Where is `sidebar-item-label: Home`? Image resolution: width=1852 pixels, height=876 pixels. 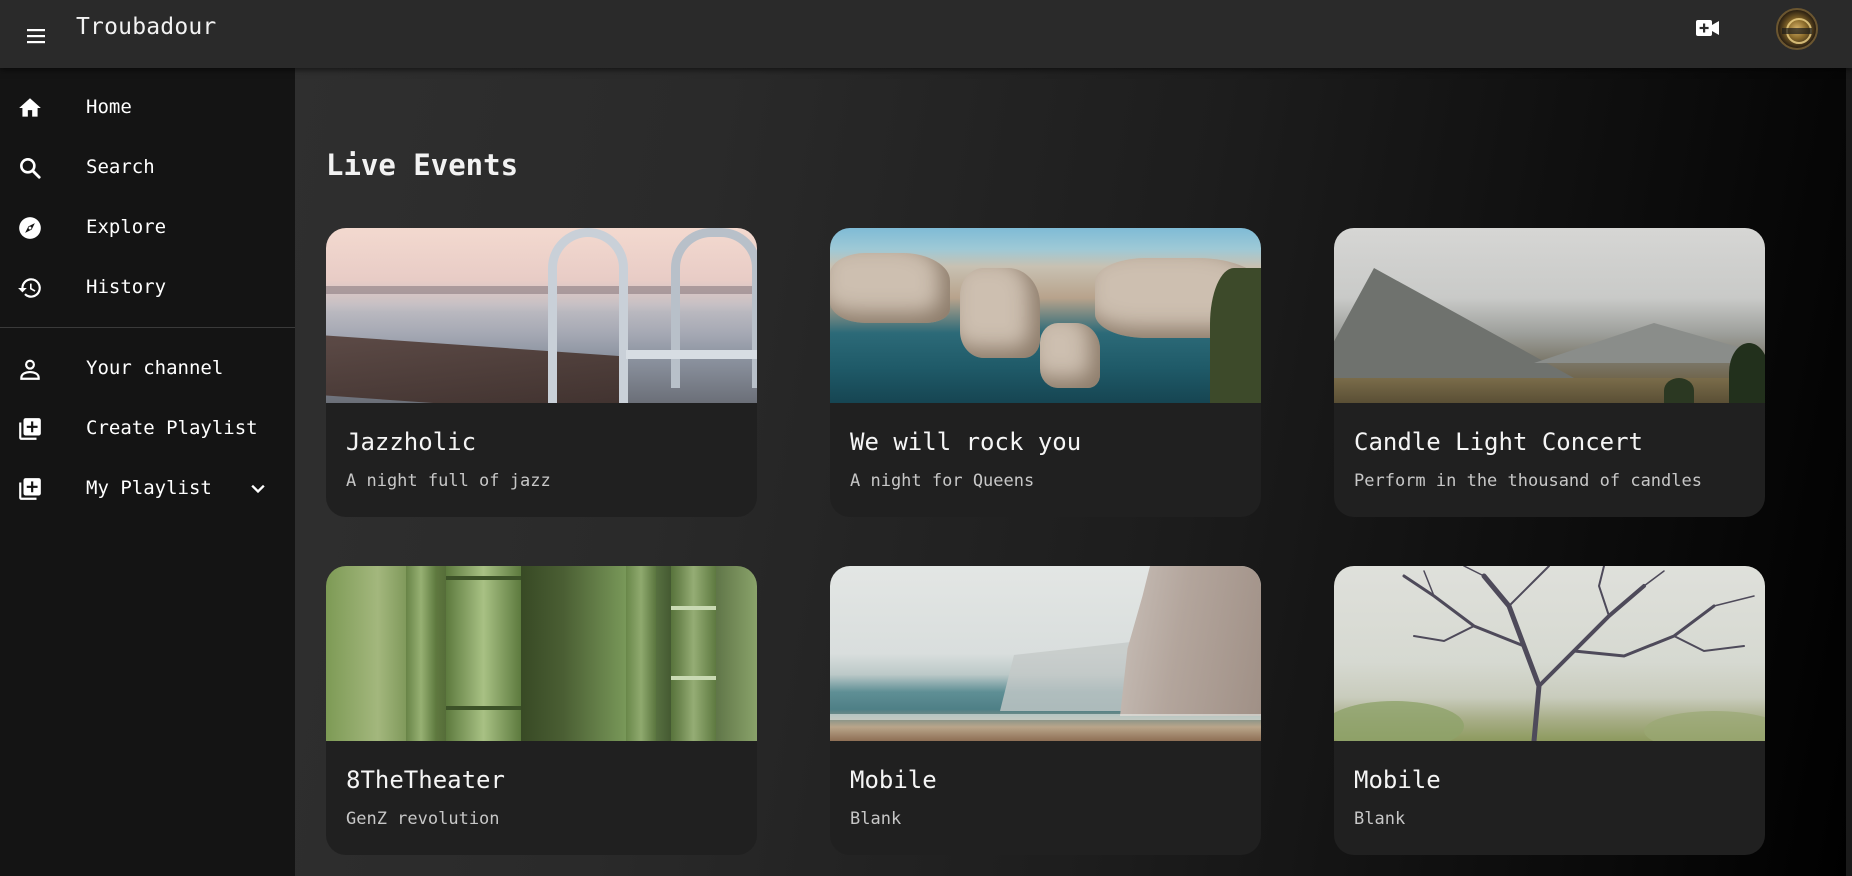 sidebar-item-label: Home is located at coordinates (109, 107).